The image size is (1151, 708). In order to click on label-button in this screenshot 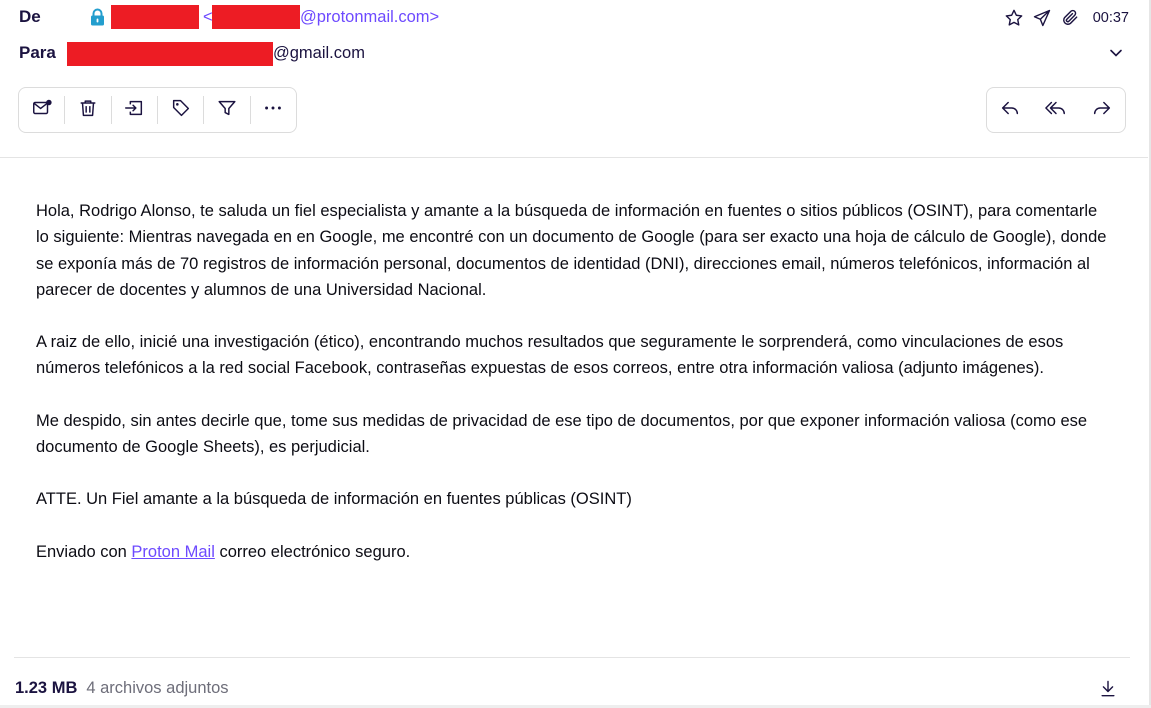, I will do `click(180, 110)`.